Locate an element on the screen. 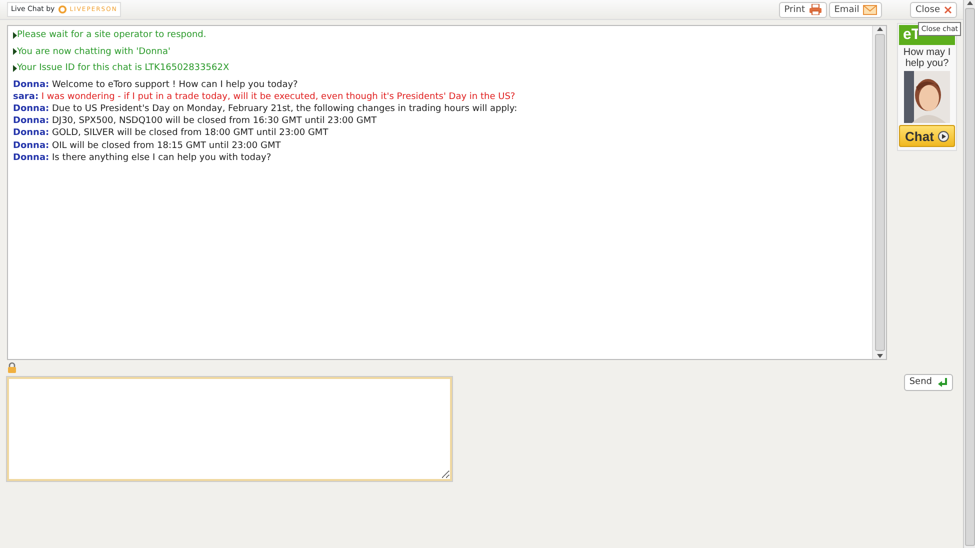  scrollbar is located at coordinates (879, 192).